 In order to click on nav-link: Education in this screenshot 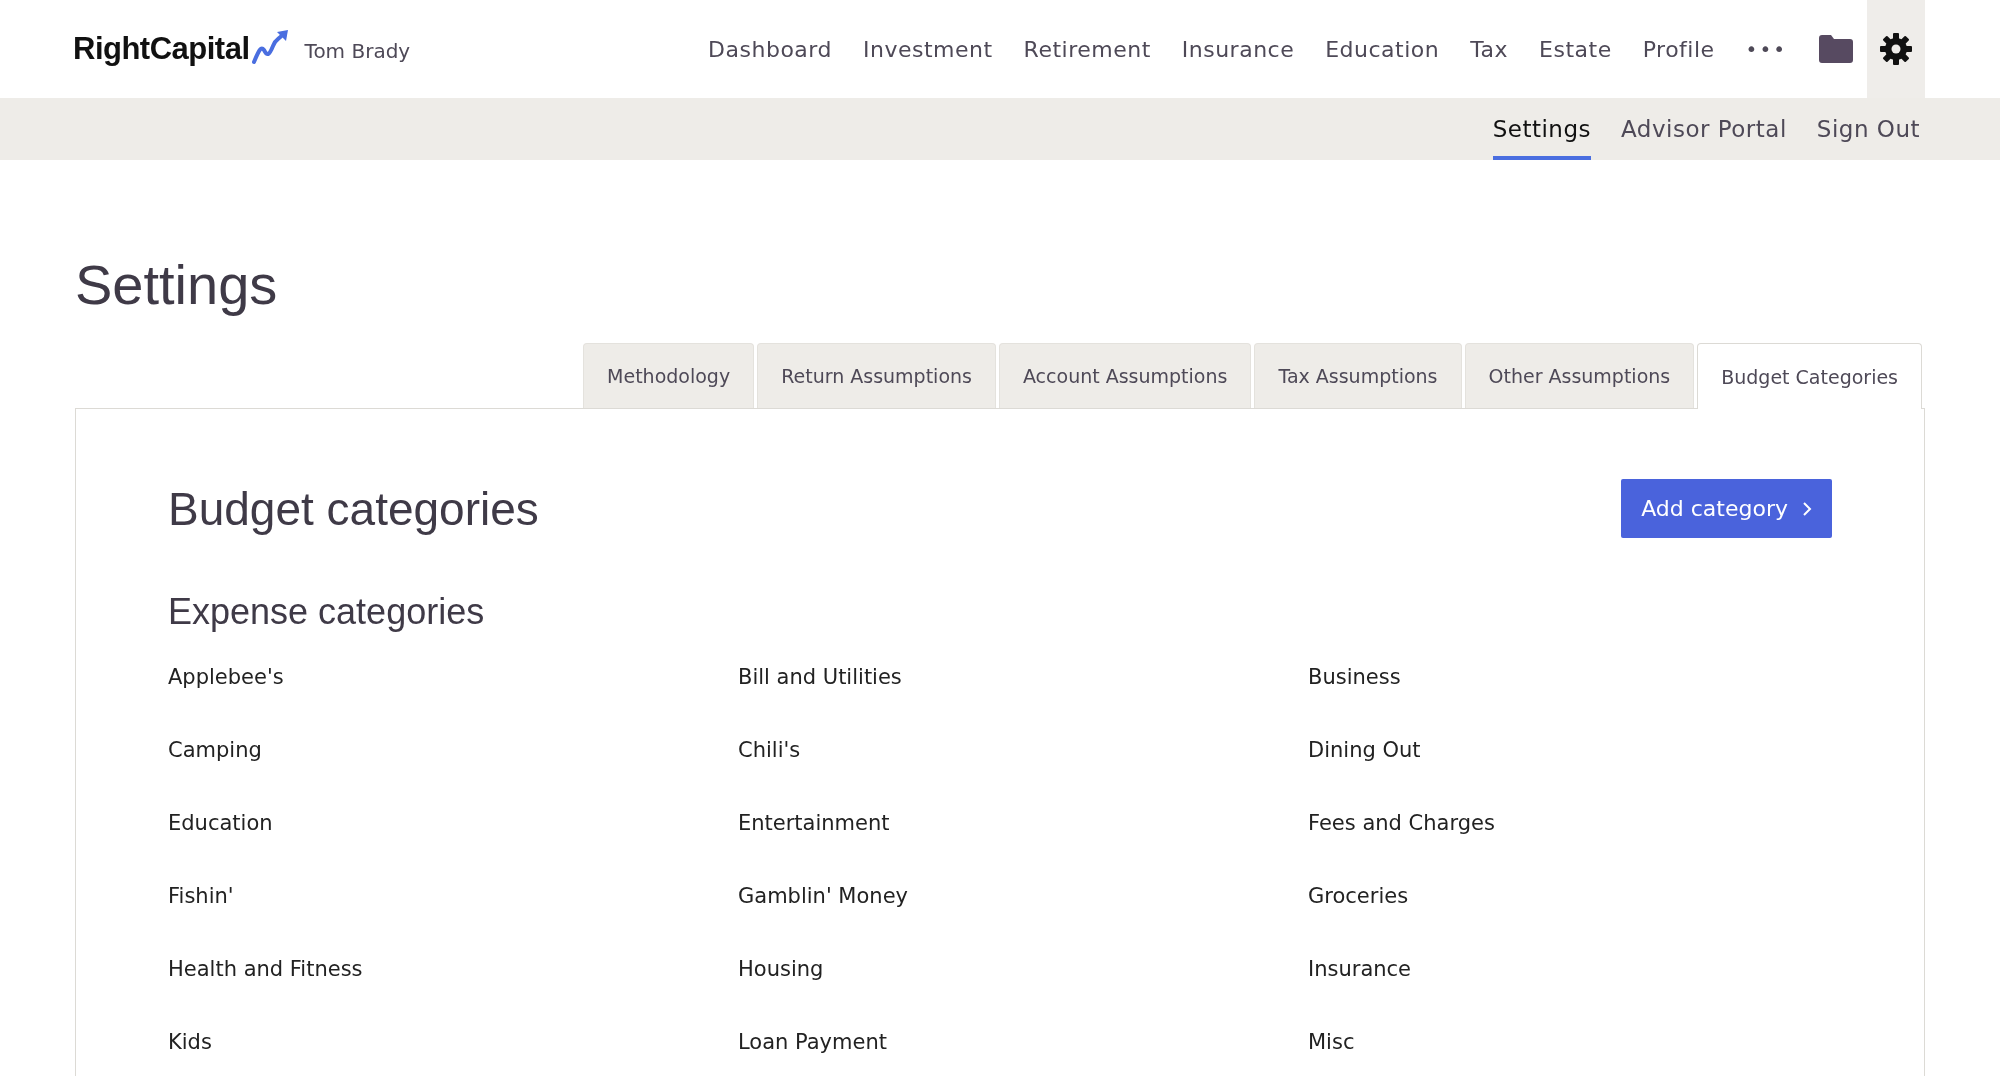, I will do `click(1382, 49)`.